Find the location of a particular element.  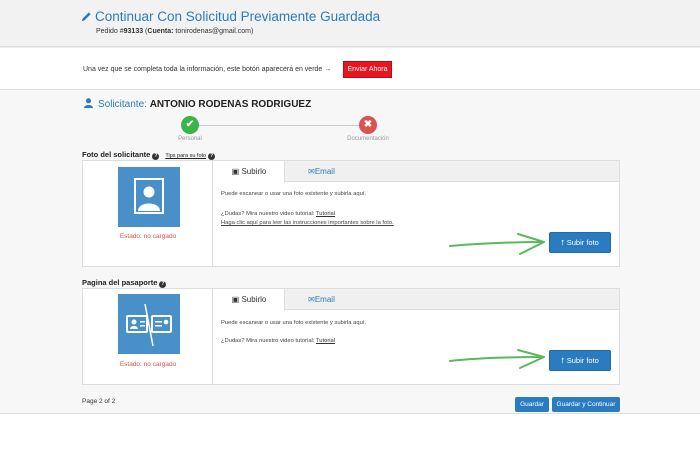

pencil-icon is located at coordinates (86, 17).